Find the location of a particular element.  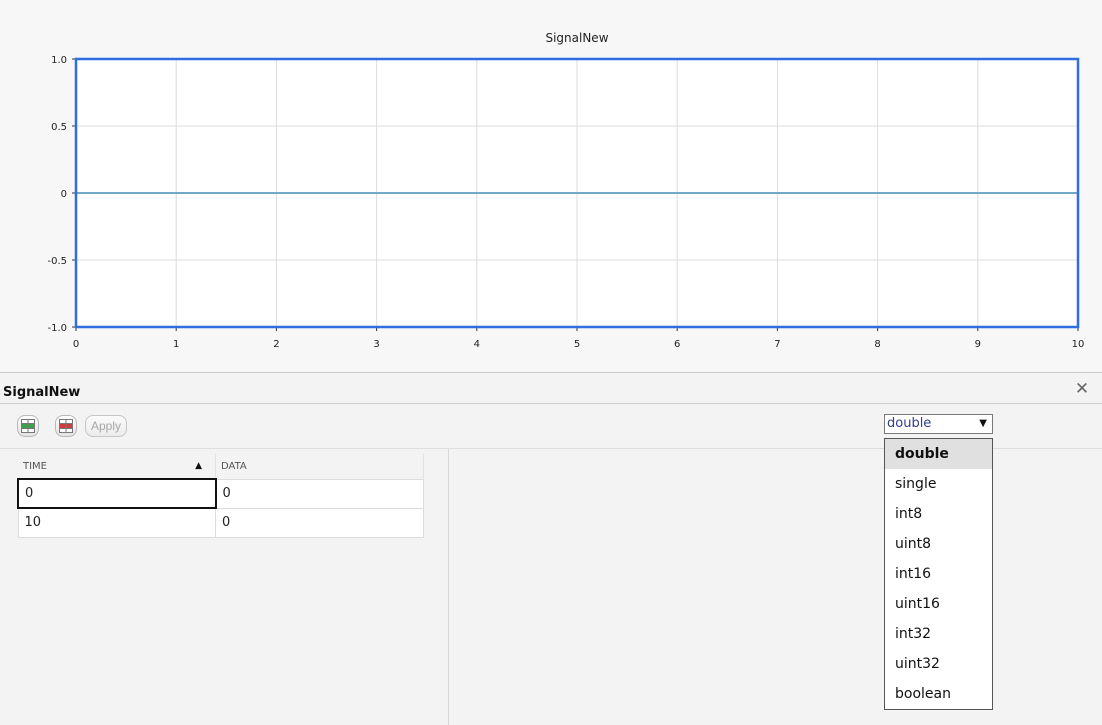

signal-data-table: TIME ▲ DATA 0 0 10 0 is located at coordinates (220, 496).